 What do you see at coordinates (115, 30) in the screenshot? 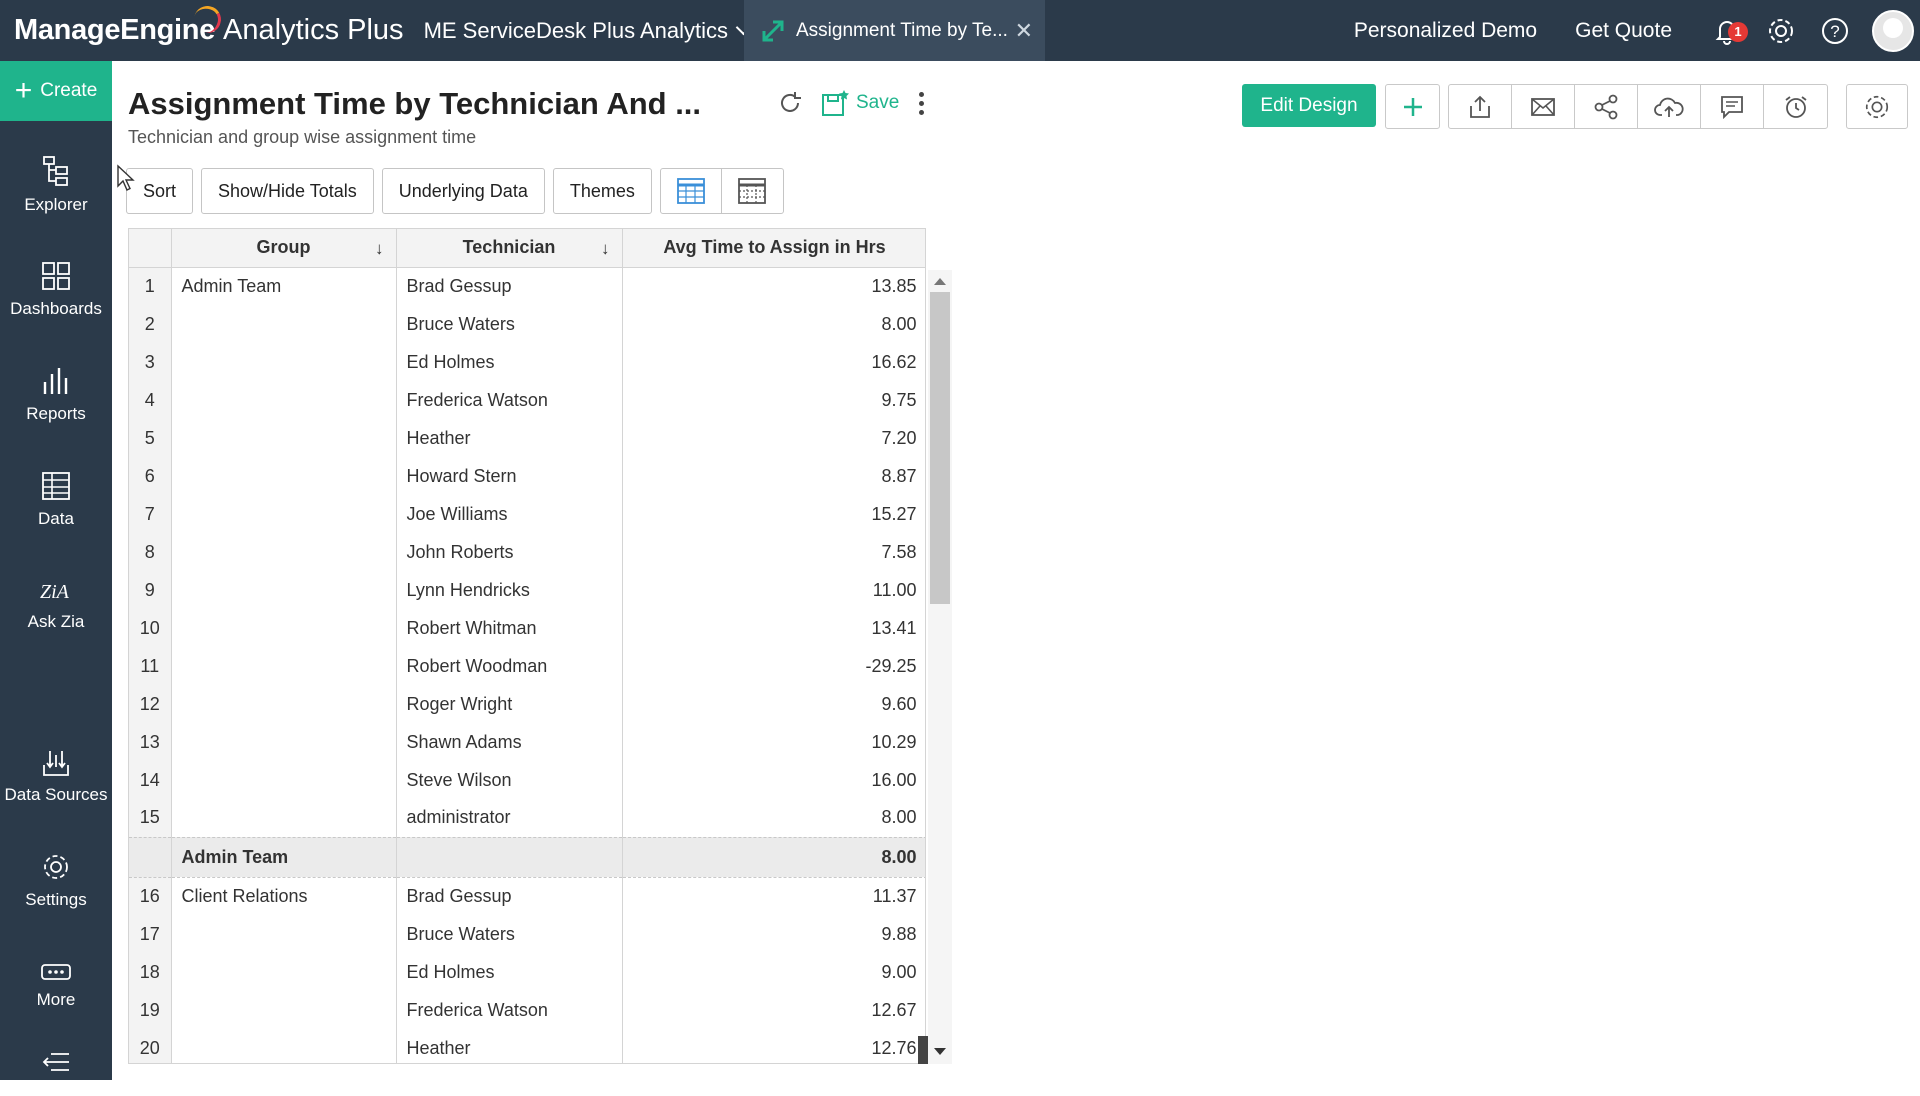
I see `brand-name: ManageEngine` at bounding box center [115, 30].